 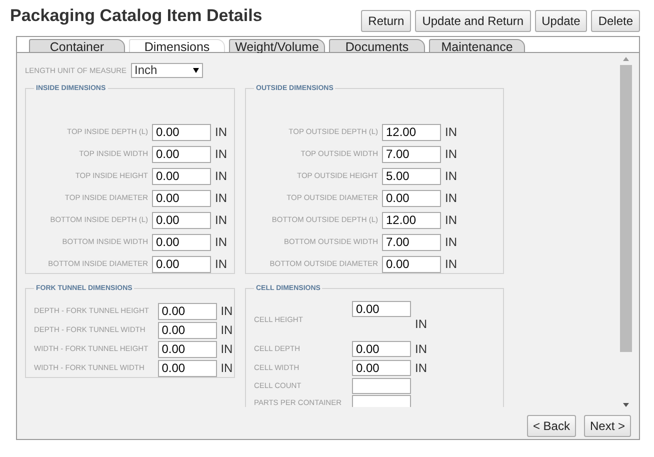 What do you see at coordinates (377, 45) in the screenshot?
I see `tab: Documents` at bounding box center [377, 45].